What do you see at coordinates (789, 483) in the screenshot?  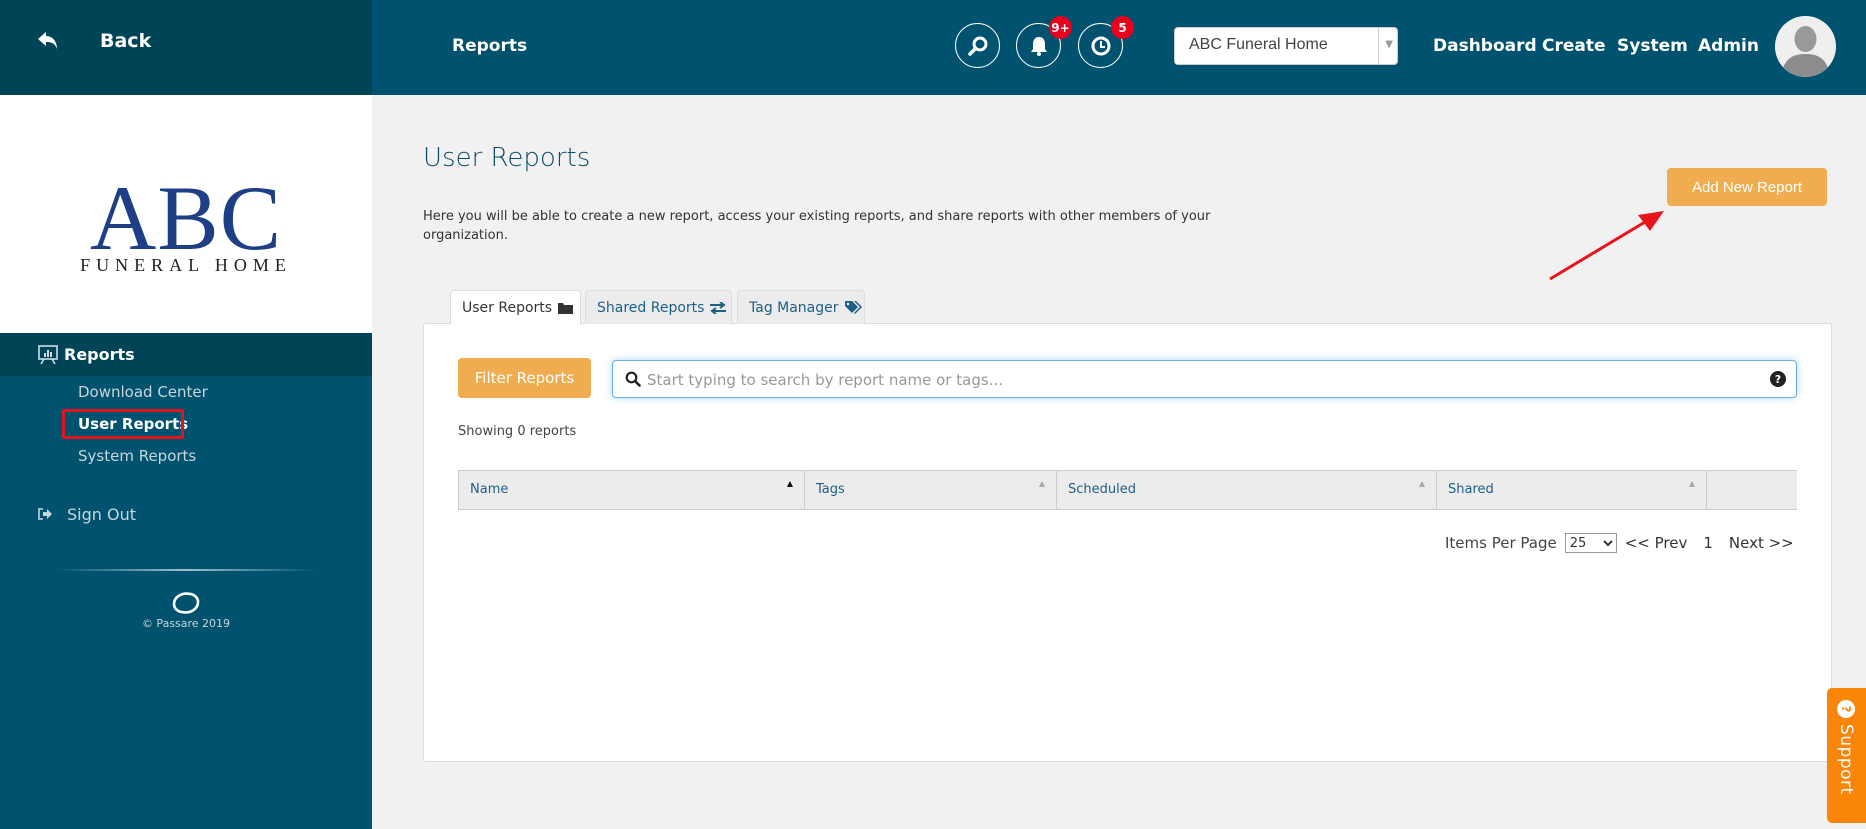 I see `sort-ascending-icon: ▲` at bounding box center [789, 483].